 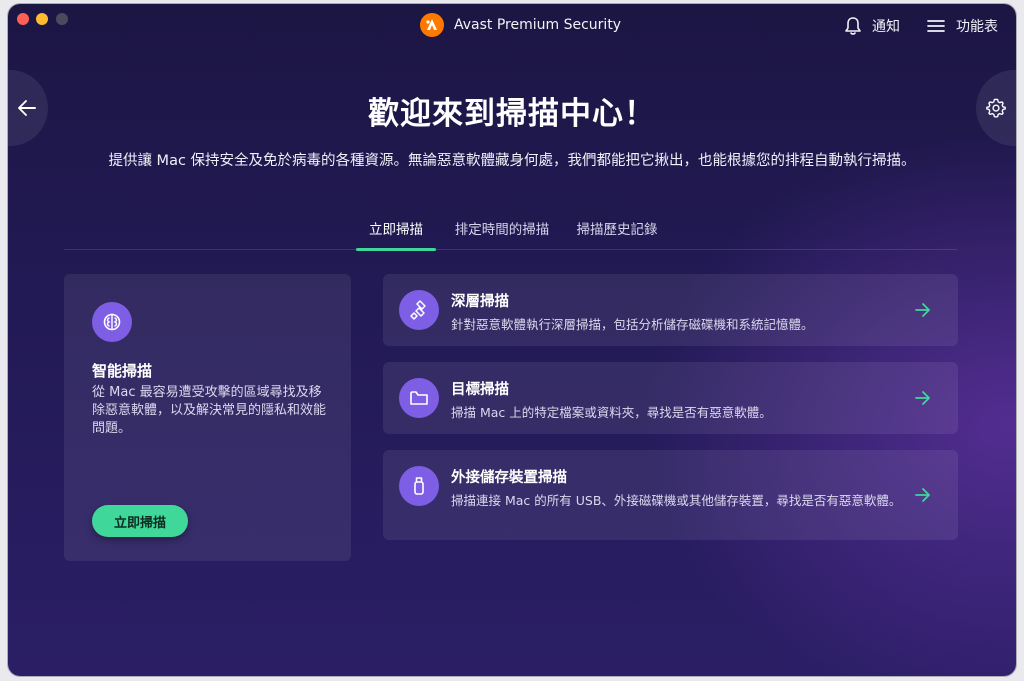 I want to click on menu-button: 功能表, so click(x=962, y=26).